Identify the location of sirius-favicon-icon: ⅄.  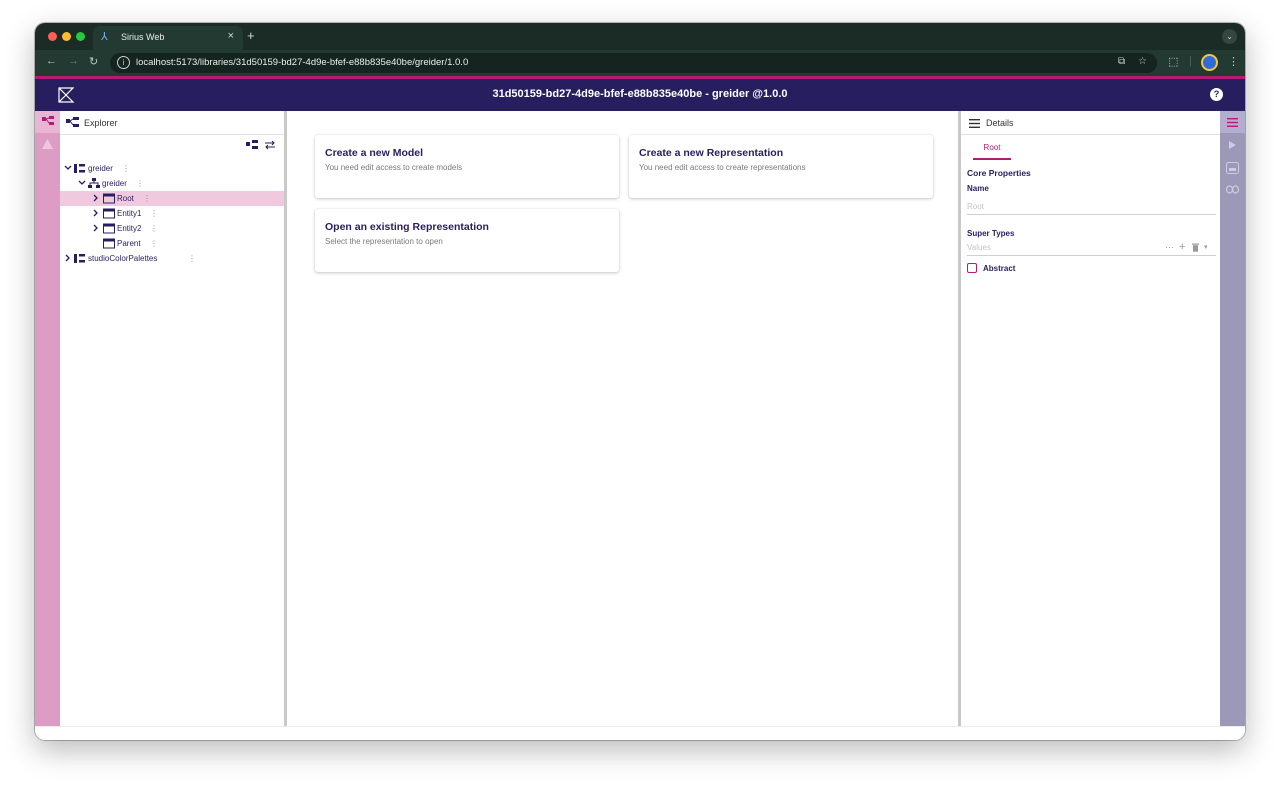
(104, 37).